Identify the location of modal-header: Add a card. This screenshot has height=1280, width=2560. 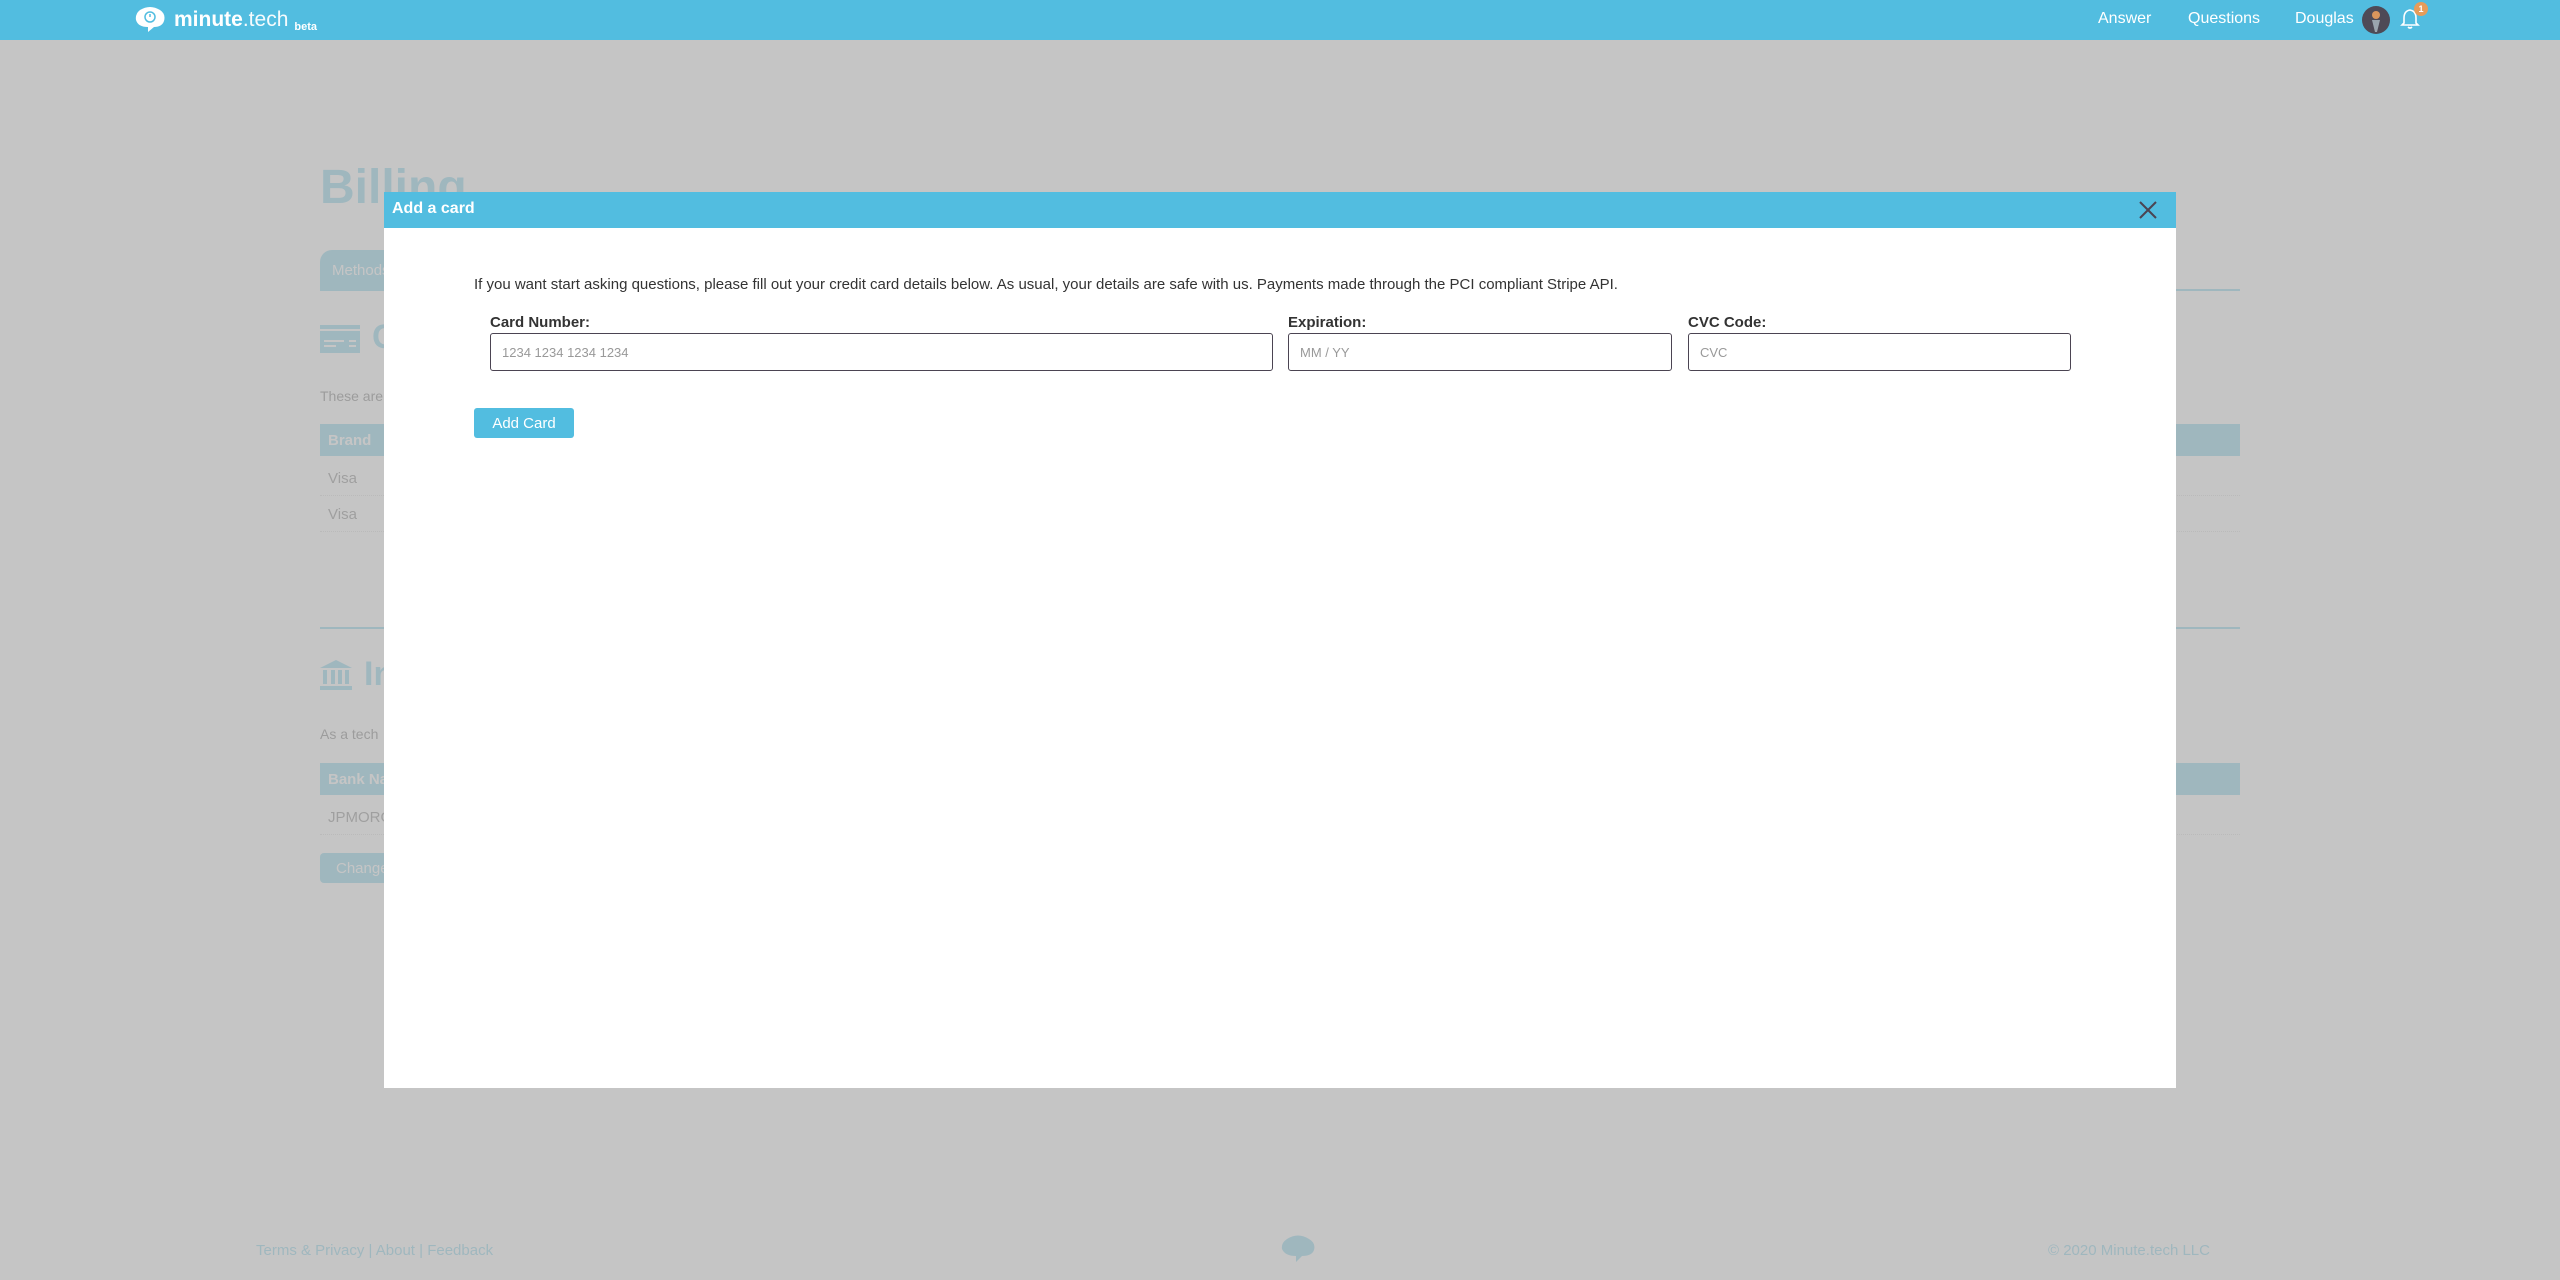
(1280, 210).